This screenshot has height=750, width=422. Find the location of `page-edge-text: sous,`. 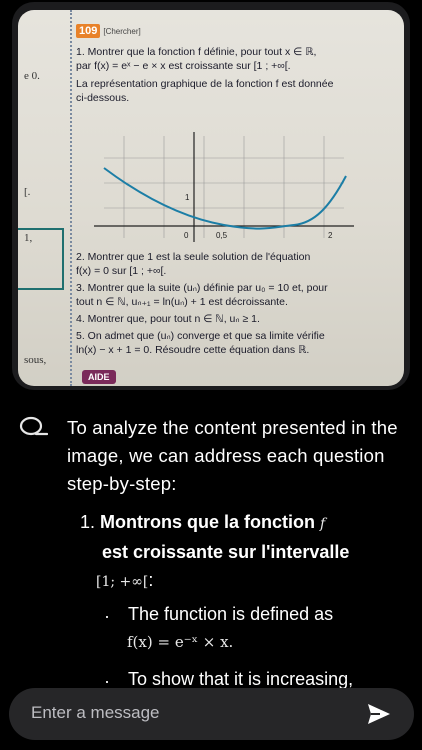

page-edge-text: sous, is located at coordinates (35, 360).